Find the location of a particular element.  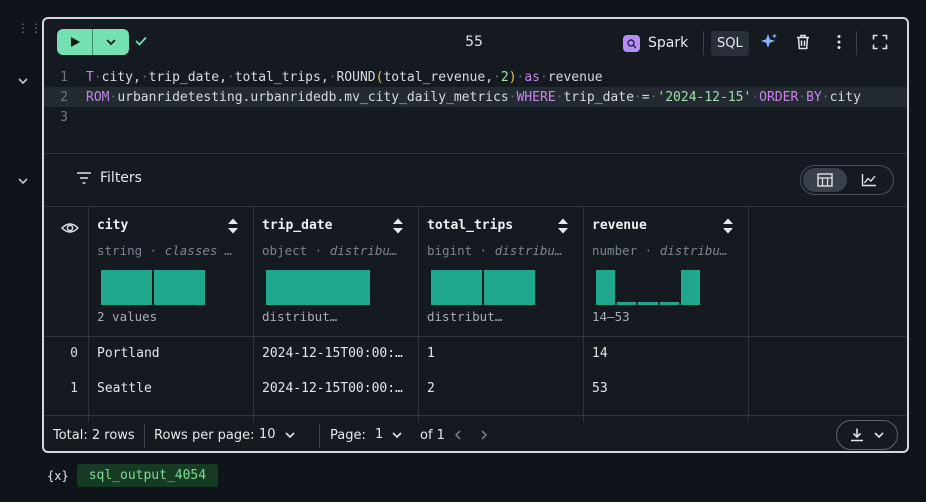

ai-sparkle-icon is located at coordinates (769, 42).